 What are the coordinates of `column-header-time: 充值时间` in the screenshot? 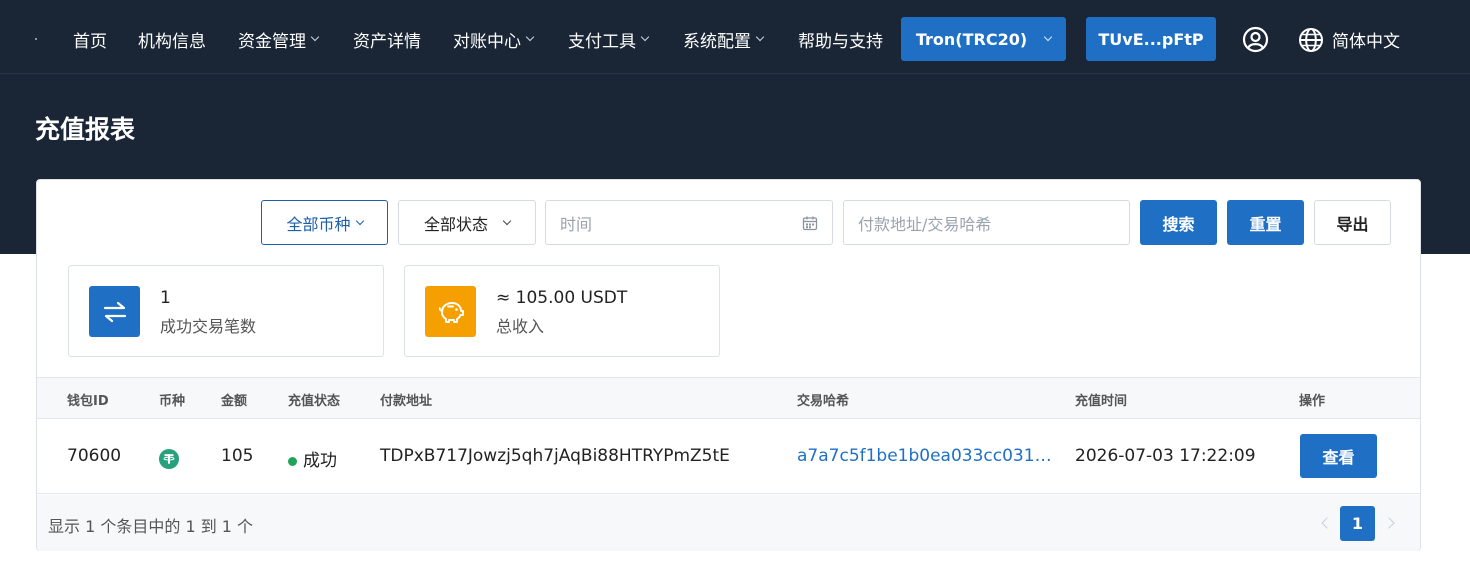 It's located at (1101, 401).